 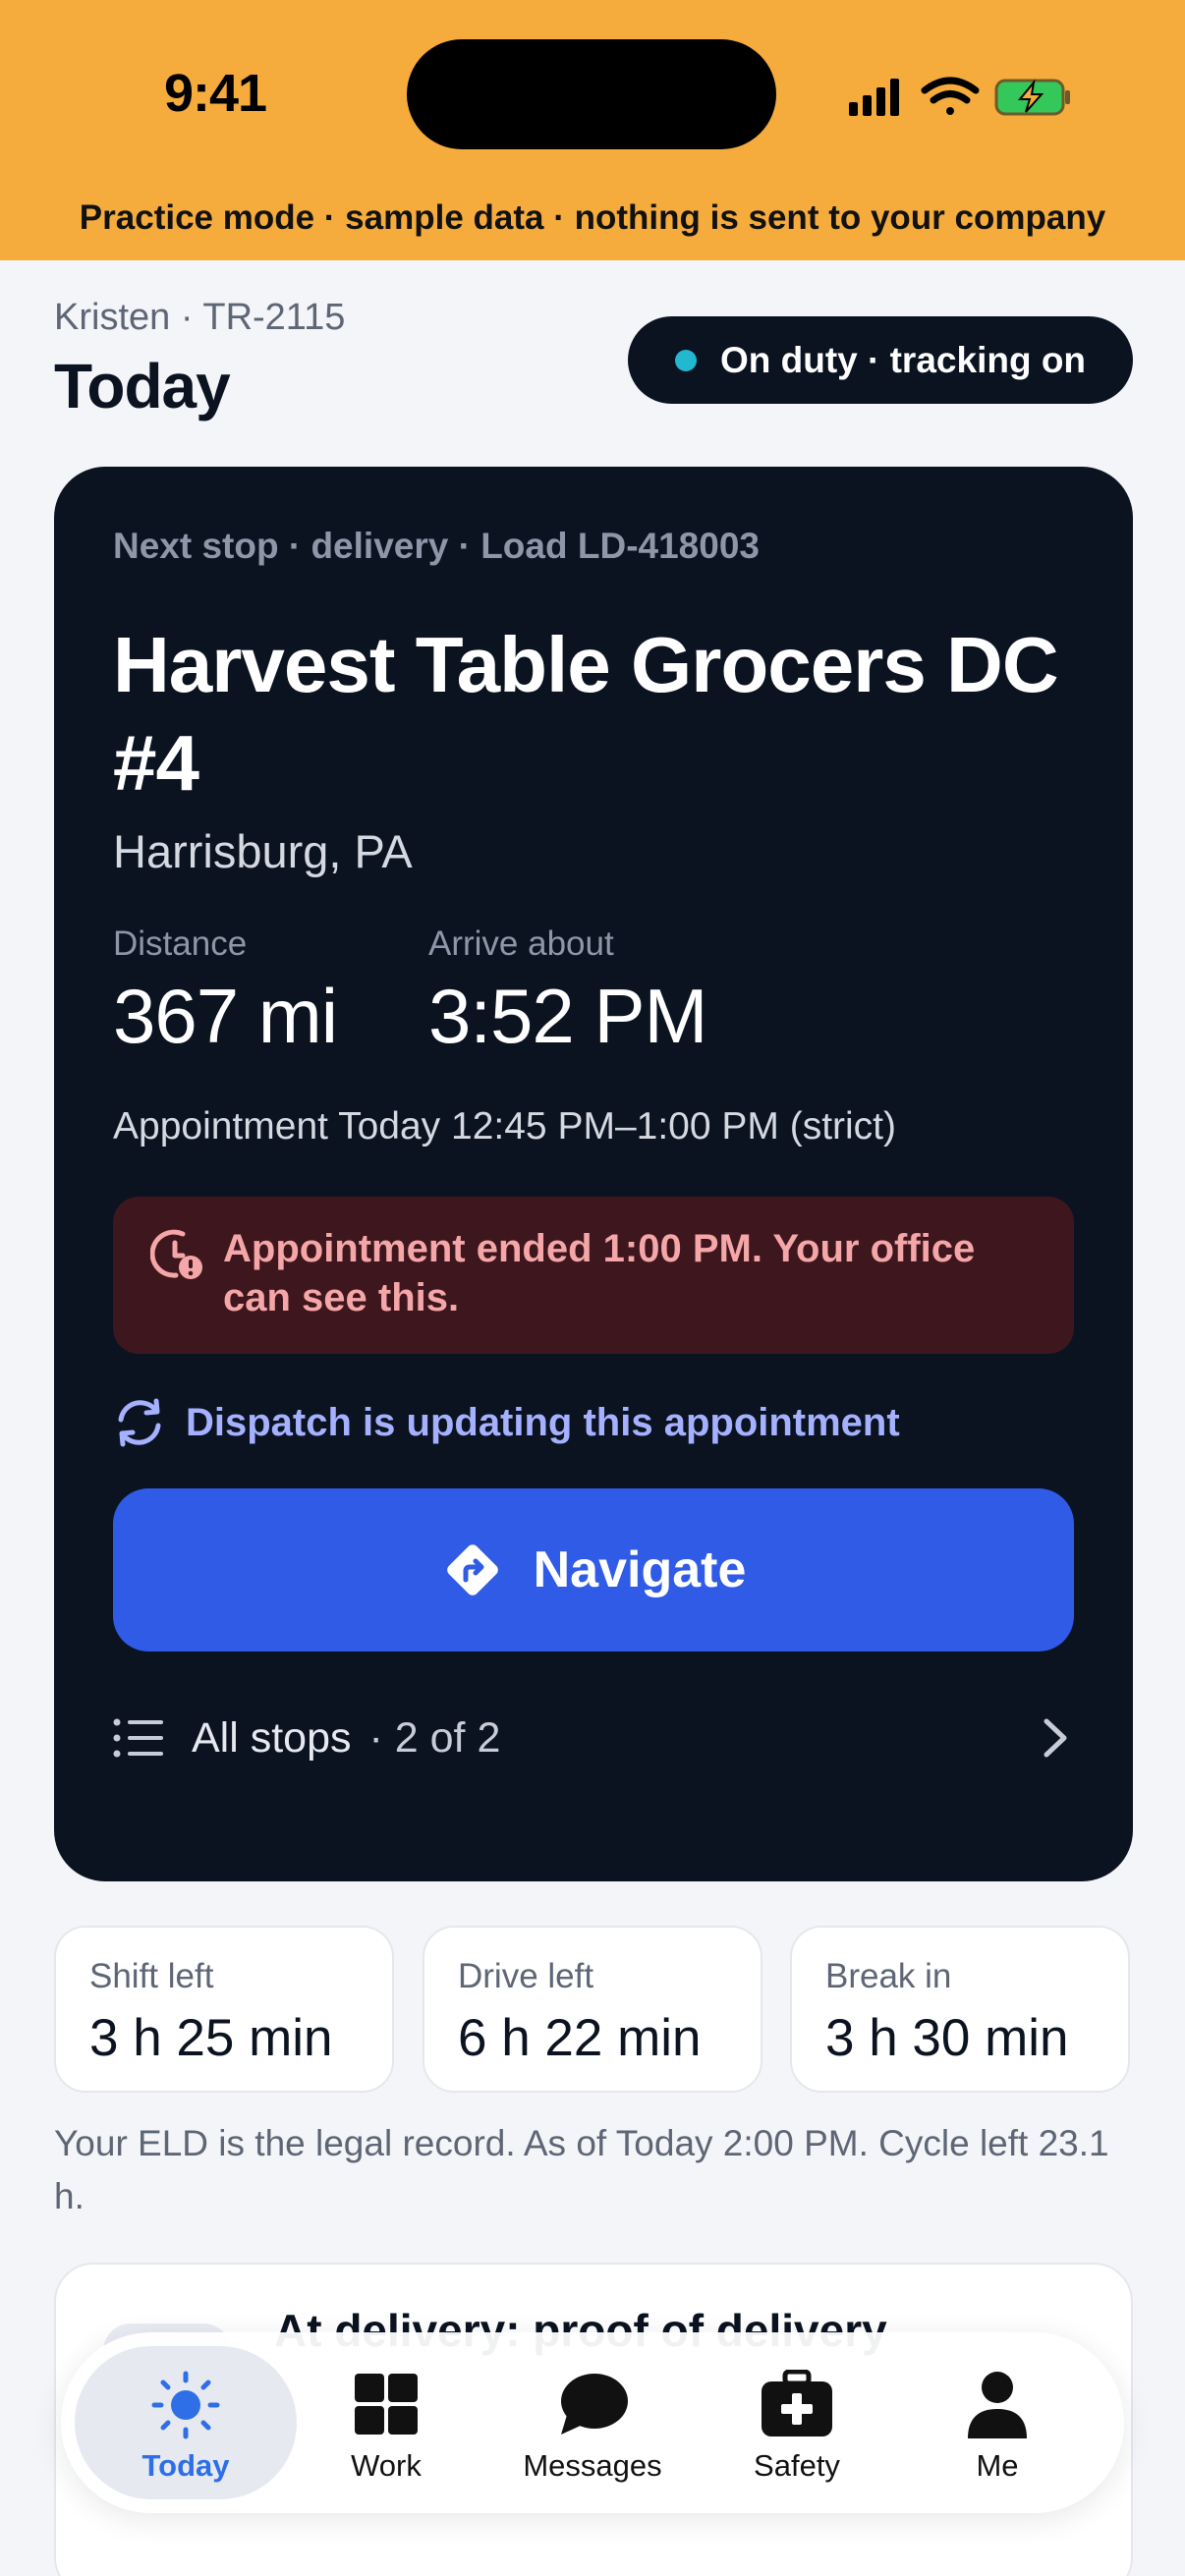 I want to click on tab-work: Work, so click(x=386, y=2422).